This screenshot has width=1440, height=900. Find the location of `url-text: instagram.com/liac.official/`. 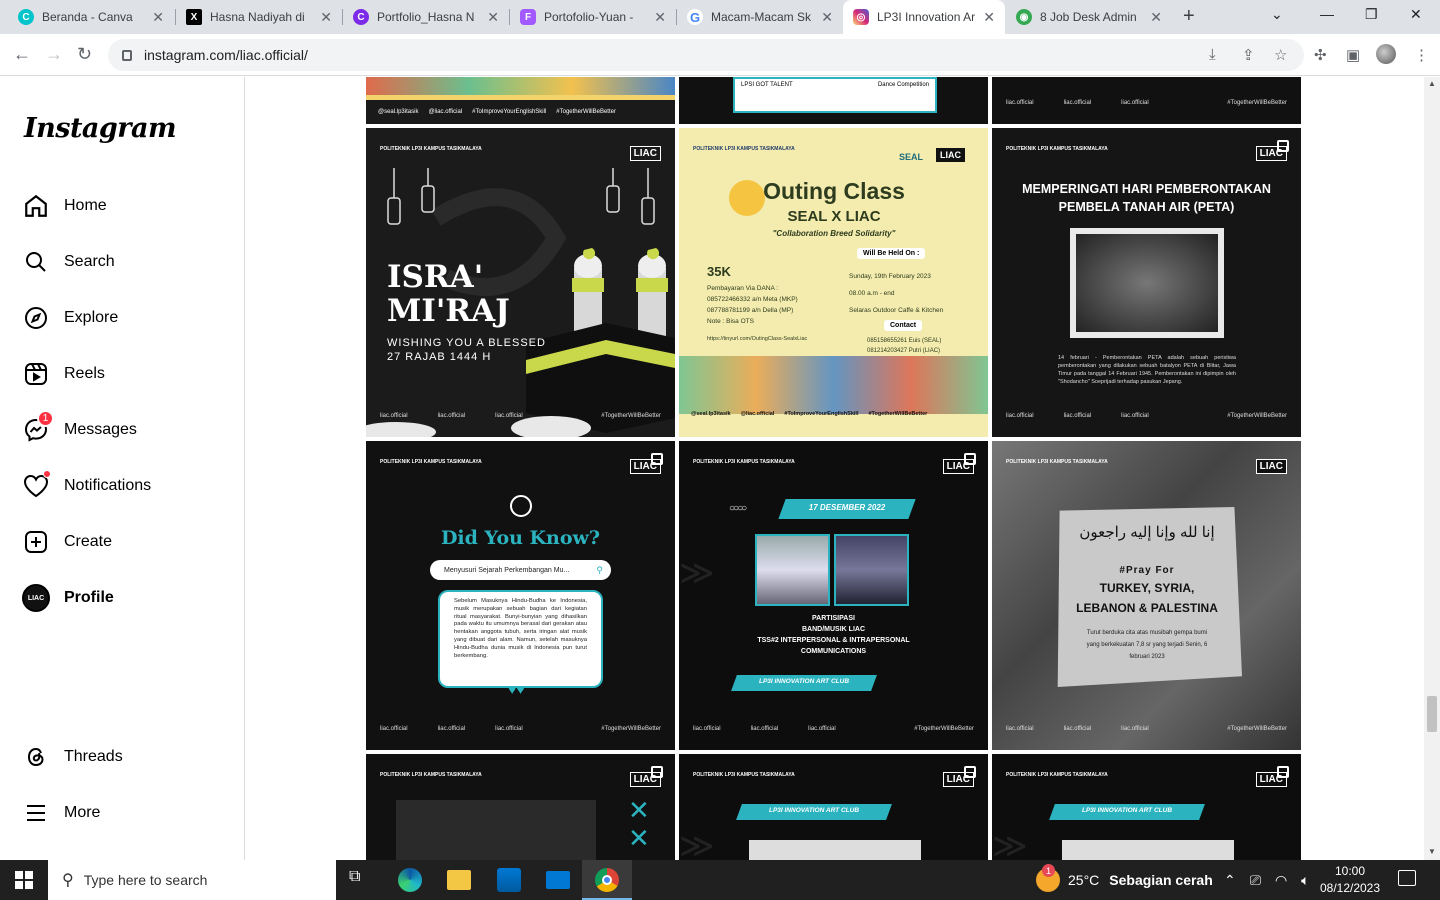

url-text: instagram.com/liac.official/ is located at coordinates (226, 55).